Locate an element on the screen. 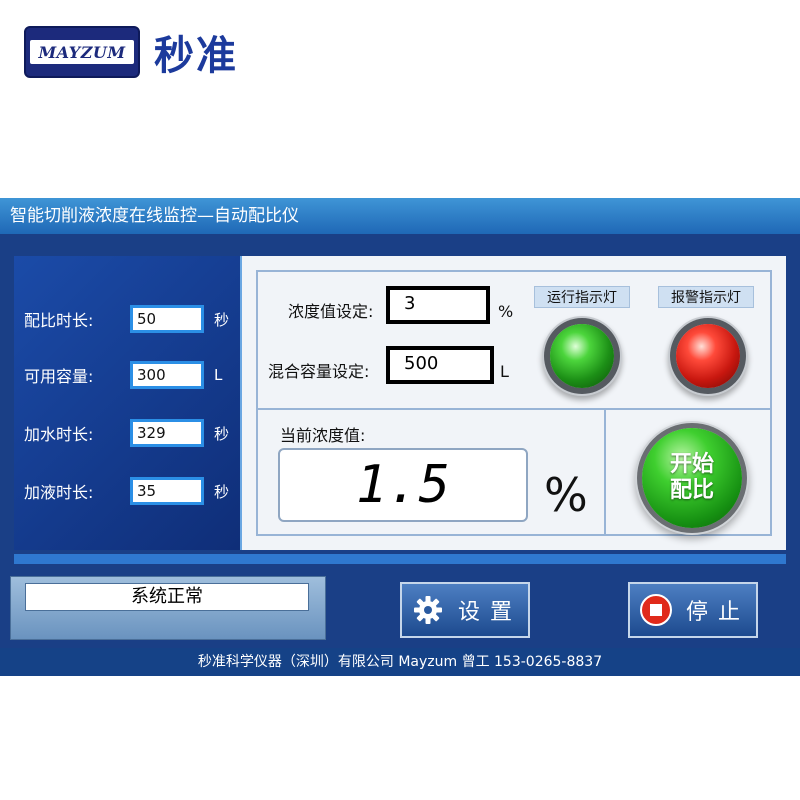 This screenshot has width=800, height=800. brand-logo: MAYZUM 秒准 is located at coordinates (131, 52).